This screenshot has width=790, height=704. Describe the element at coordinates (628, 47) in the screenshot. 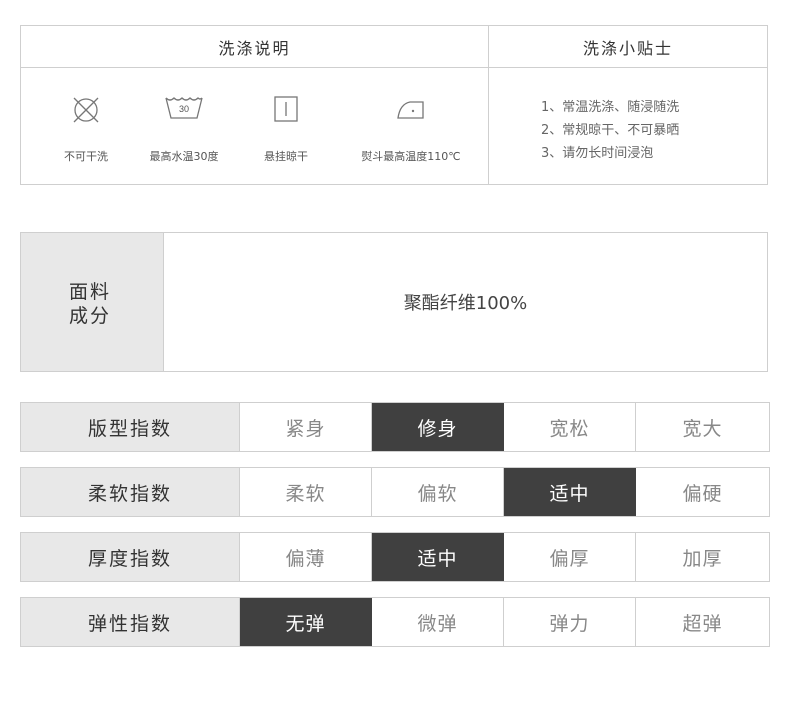

I see `wash-tips-header: 洗涤小贴士` at that location.